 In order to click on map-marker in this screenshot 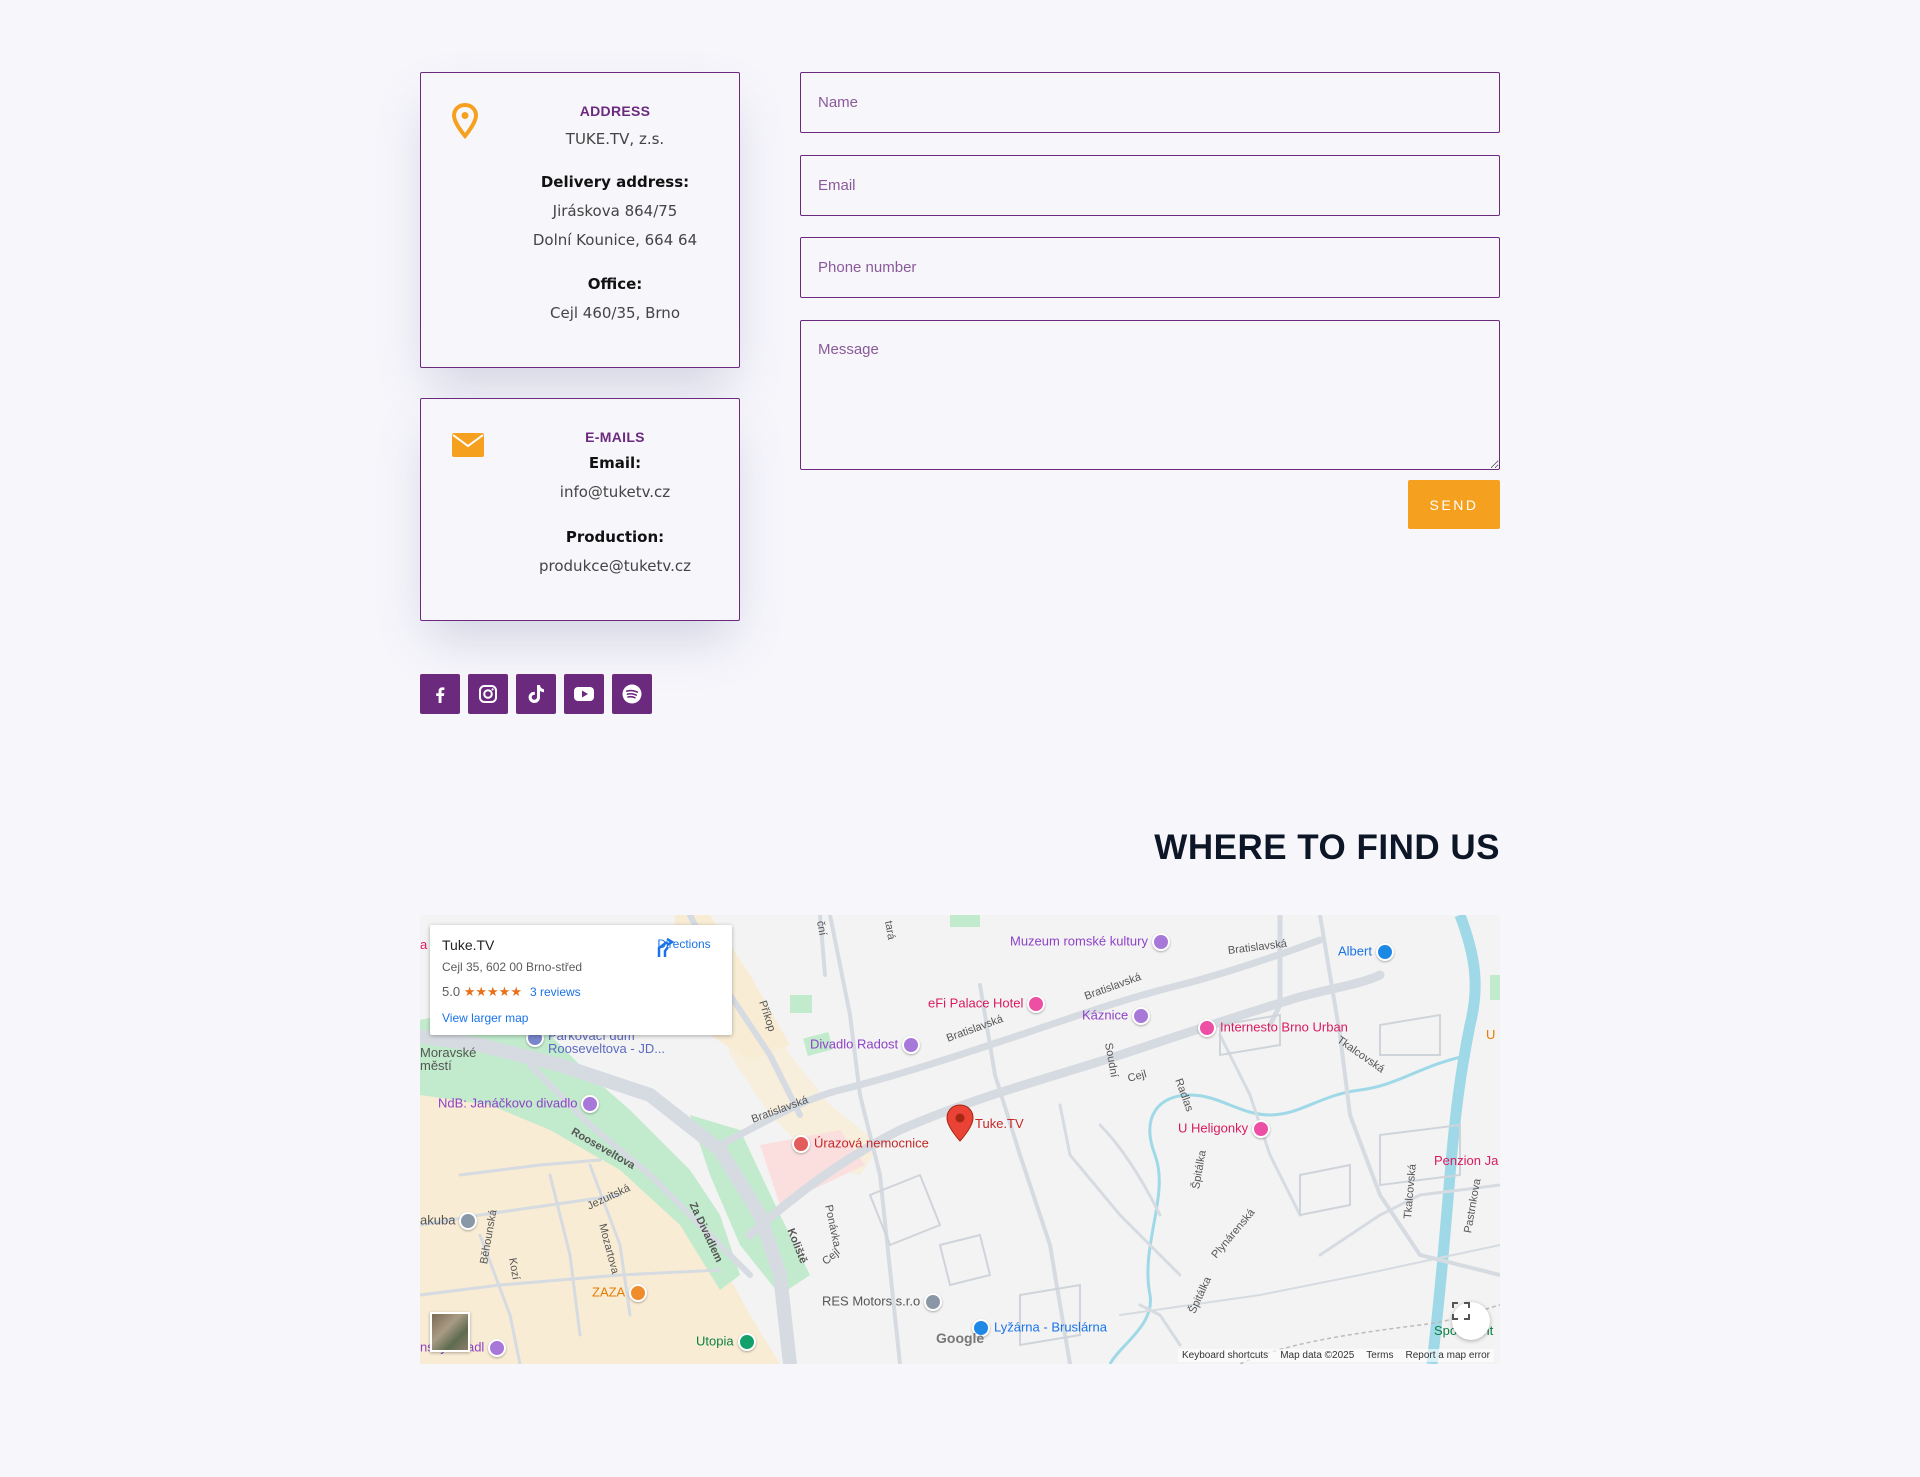, I will do `click(960, 1123)`.